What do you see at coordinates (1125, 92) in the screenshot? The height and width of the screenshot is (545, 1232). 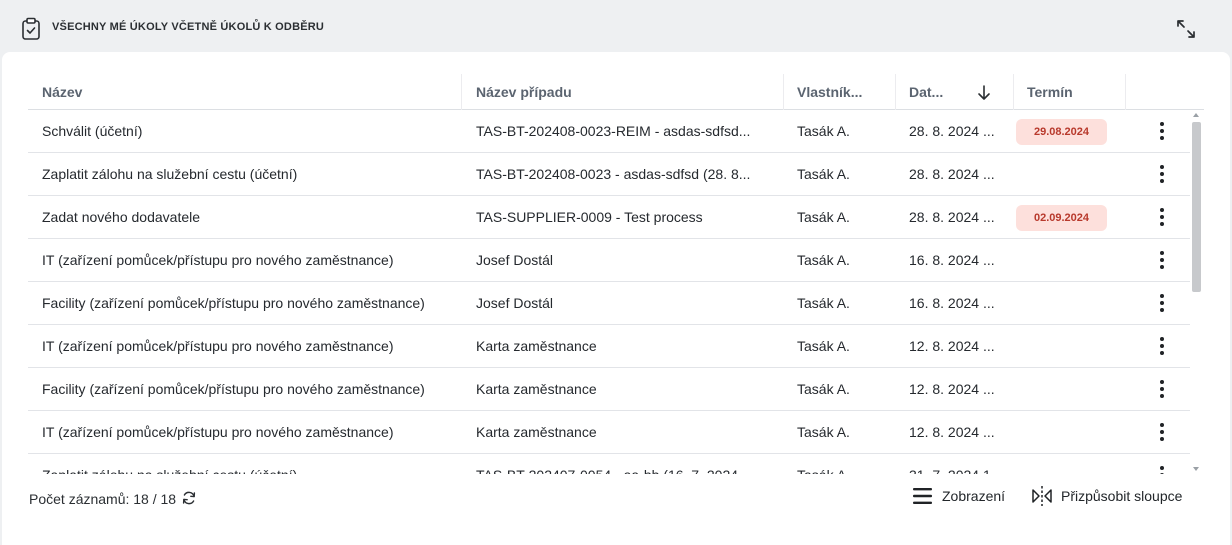 I see `column-divider` at bounding box center [1125, 92].